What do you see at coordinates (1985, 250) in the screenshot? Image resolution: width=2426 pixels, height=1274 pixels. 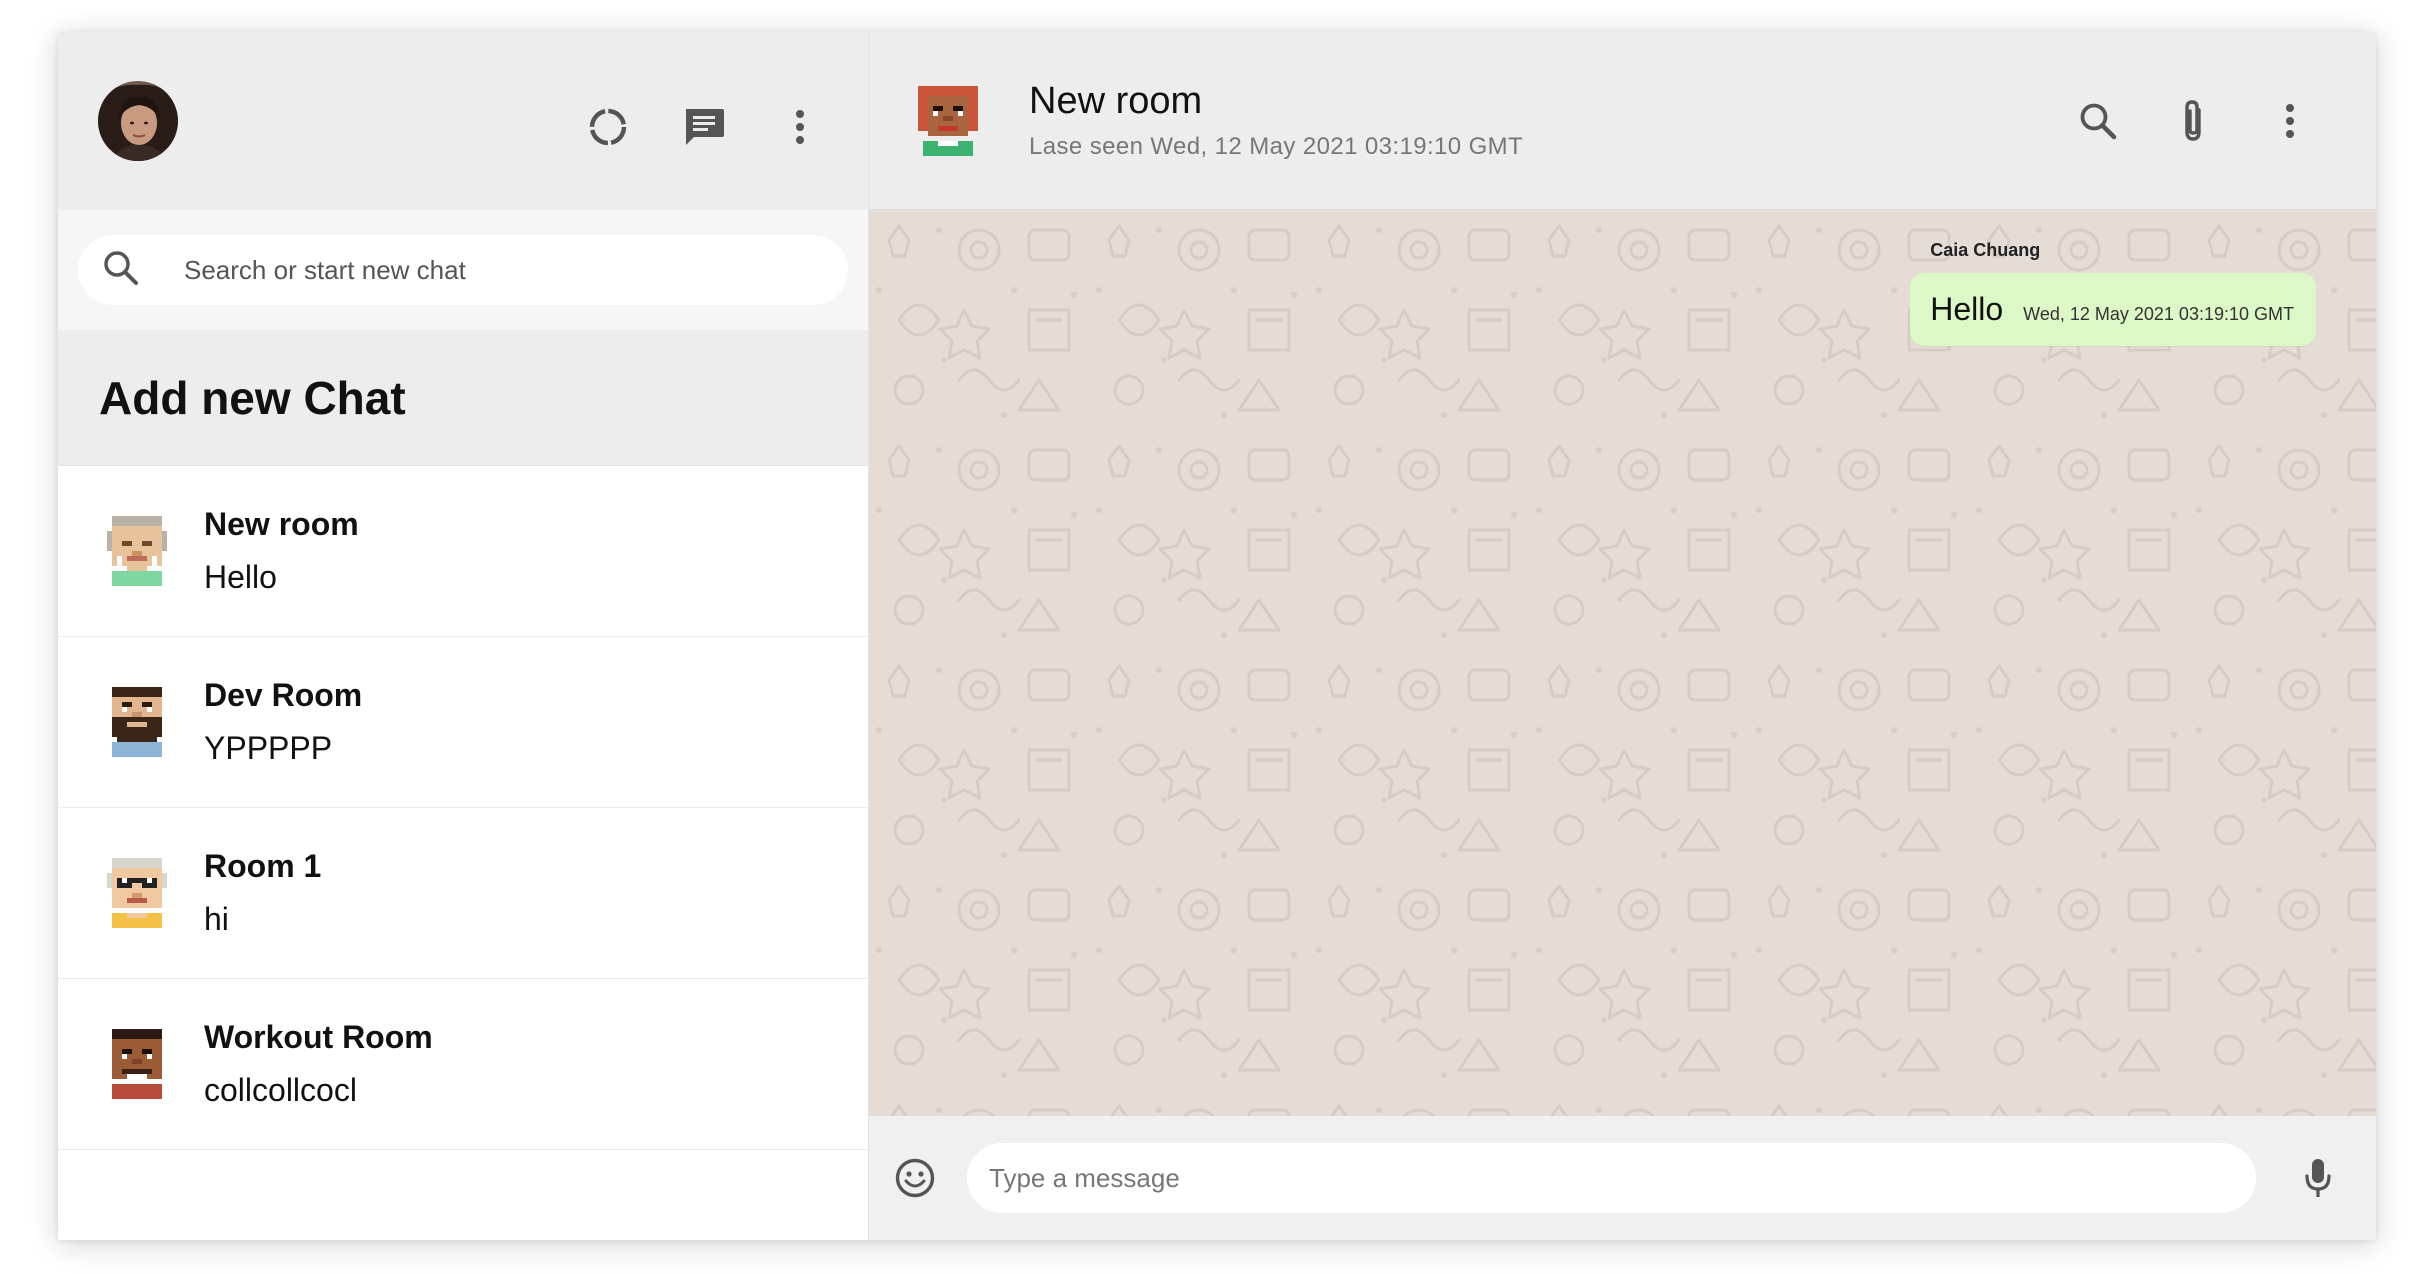 I see `message-sender: Caia Chuang` at bounding box center [1985, 250].